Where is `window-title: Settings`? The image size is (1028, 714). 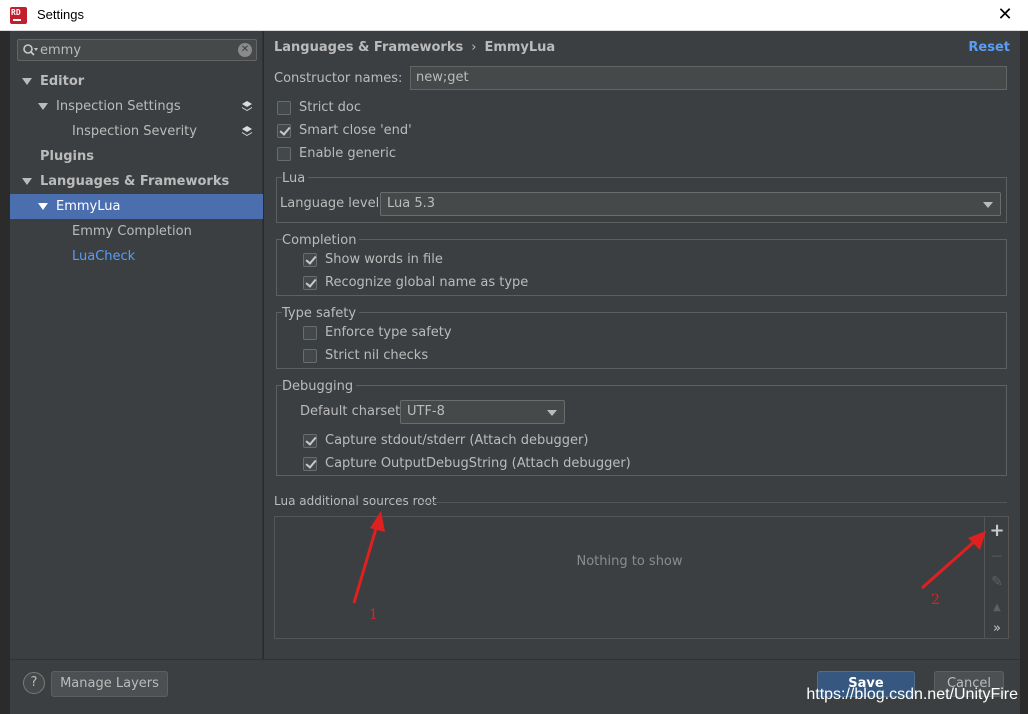
window-title: Settings is located at coordinates (60, 14).